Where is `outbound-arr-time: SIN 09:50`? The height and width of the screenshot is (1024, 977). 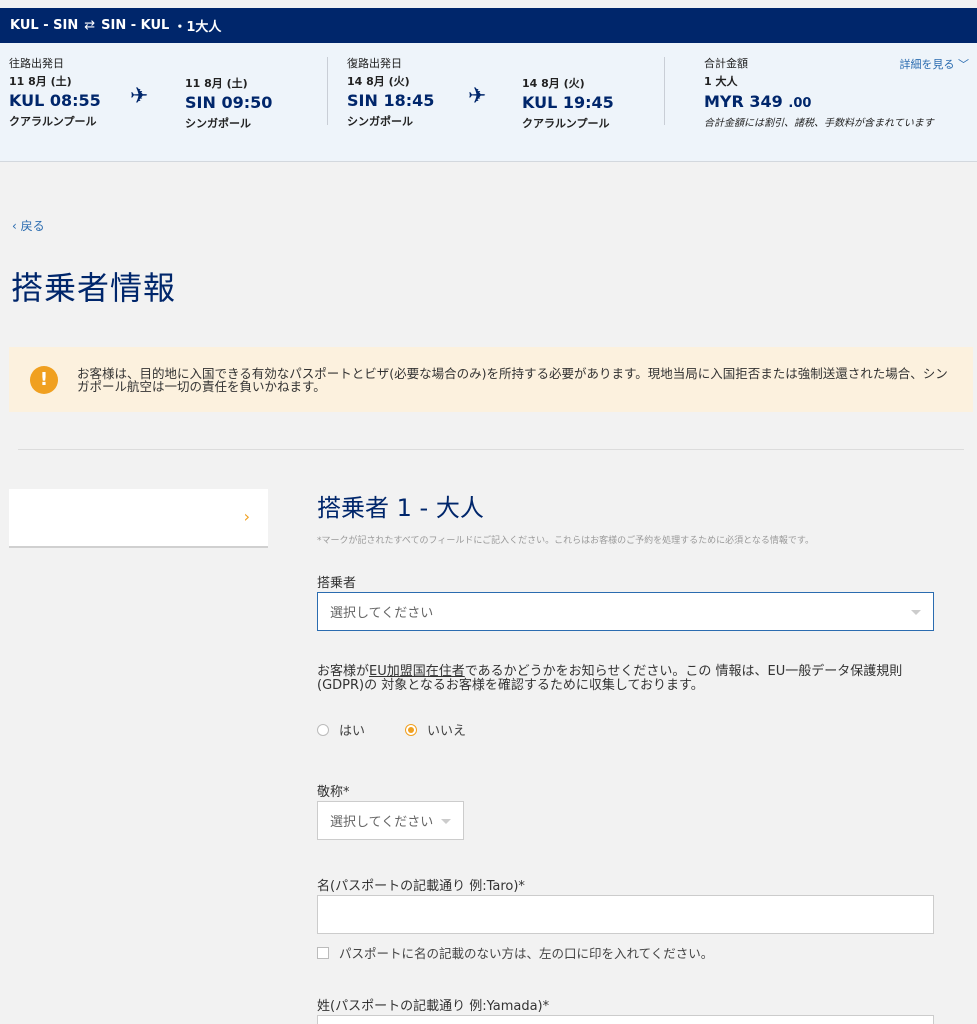 outbound-arr-time: SIN 09:50 is located at coordinates (229, 102).